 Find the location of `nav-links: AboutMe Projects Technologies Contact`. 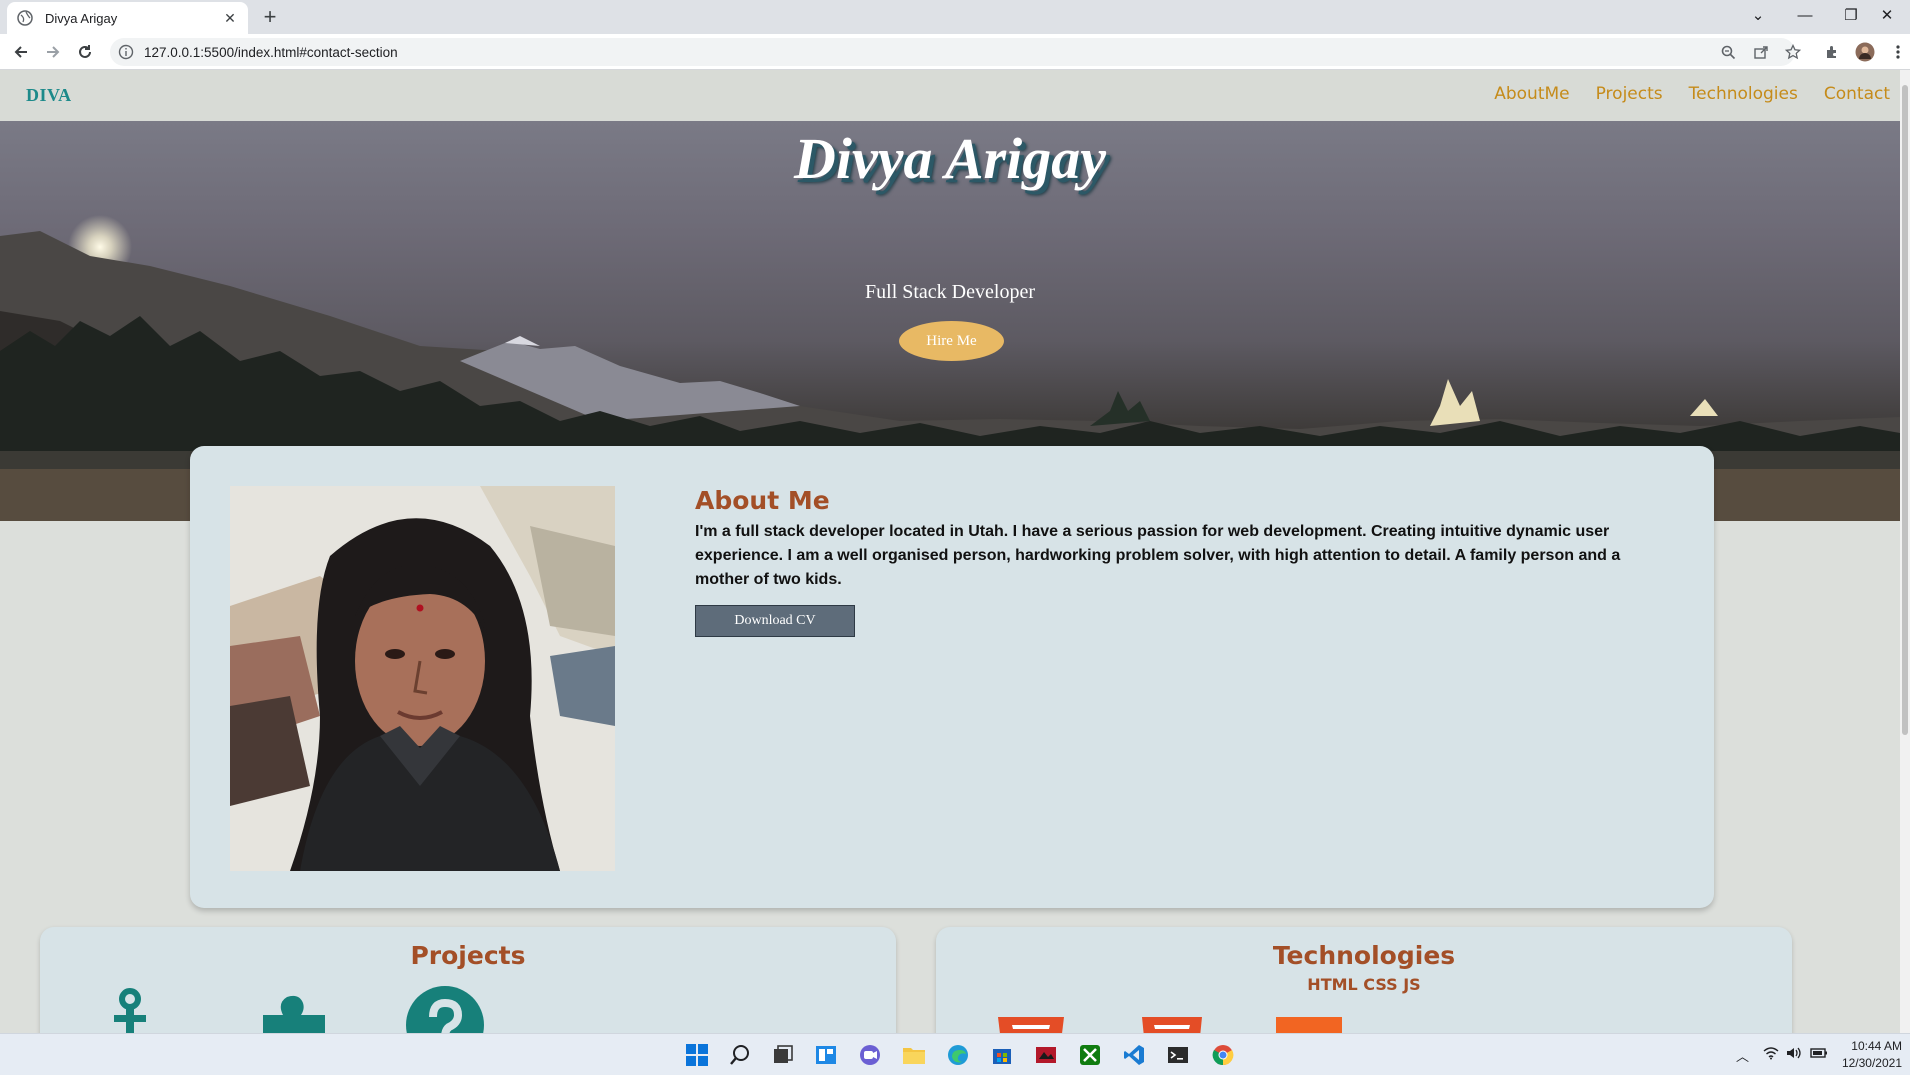

nav-links: AboutMe Projects Technologies Contact is located at coordinates (1692, 94).